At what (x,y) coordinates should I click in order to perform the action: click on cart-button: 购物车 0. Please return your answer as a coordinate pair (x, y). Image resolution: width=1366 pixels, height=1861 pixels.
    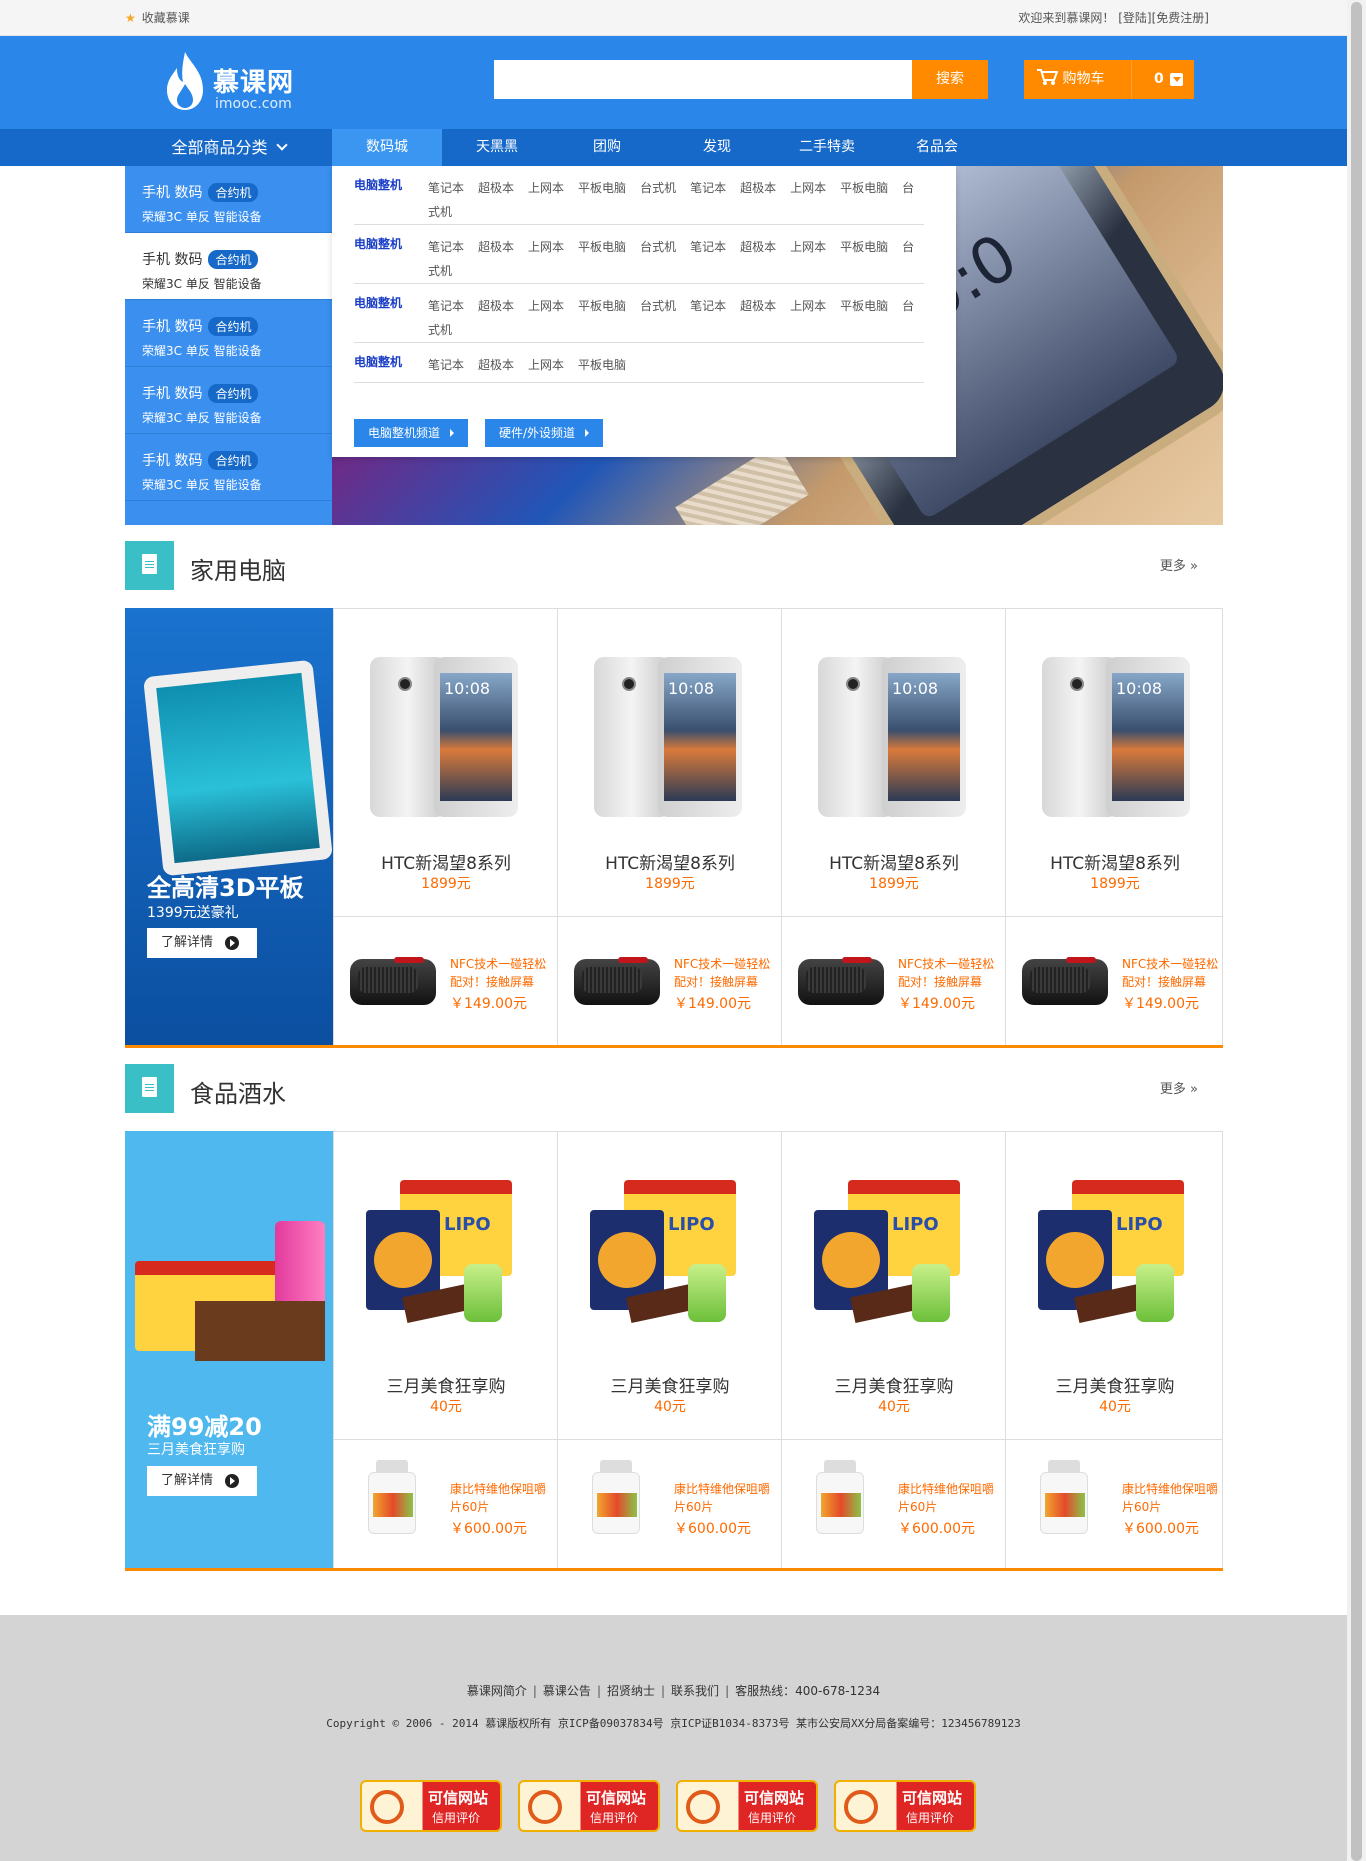
    Looking at the image, I should click on (1109, 79).